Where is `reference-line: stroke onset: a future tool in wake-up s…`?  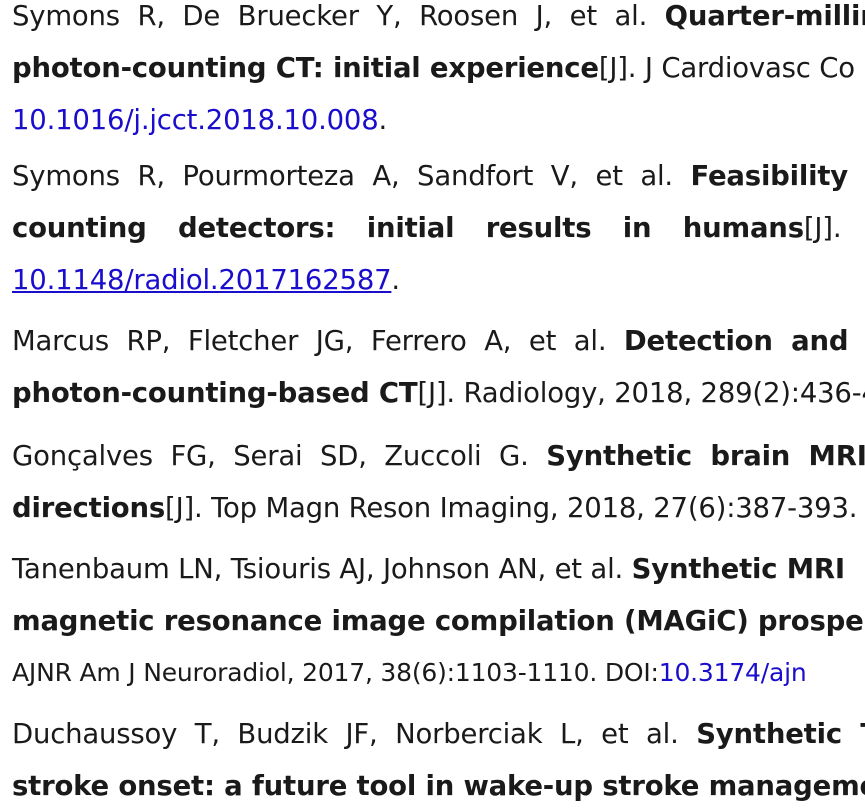
reference-line: stroke onset: a future tool in wake-up s… is located at coordinates (438, 784).